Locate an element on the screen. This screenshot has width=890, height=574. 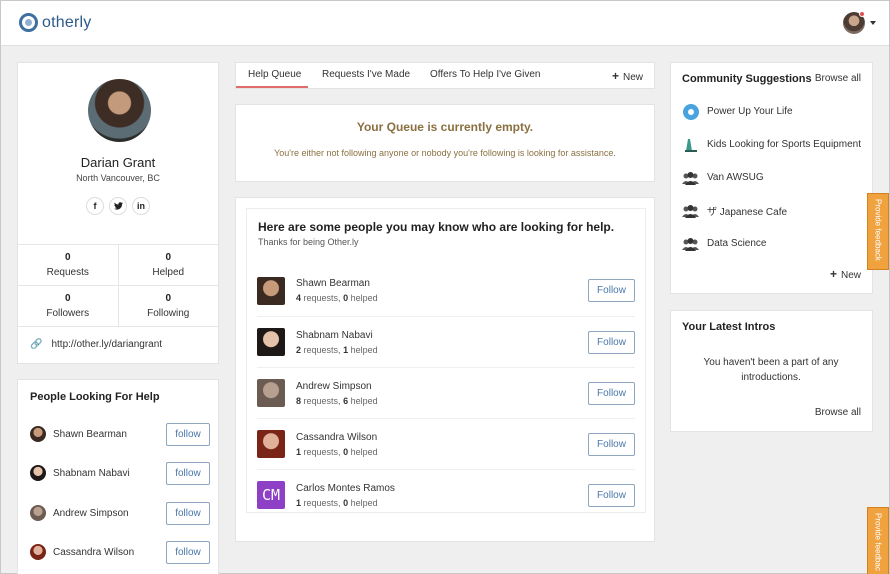
profile-link: 🔗 http://other.ly/dariangrant is located at coordinates (96, 344).